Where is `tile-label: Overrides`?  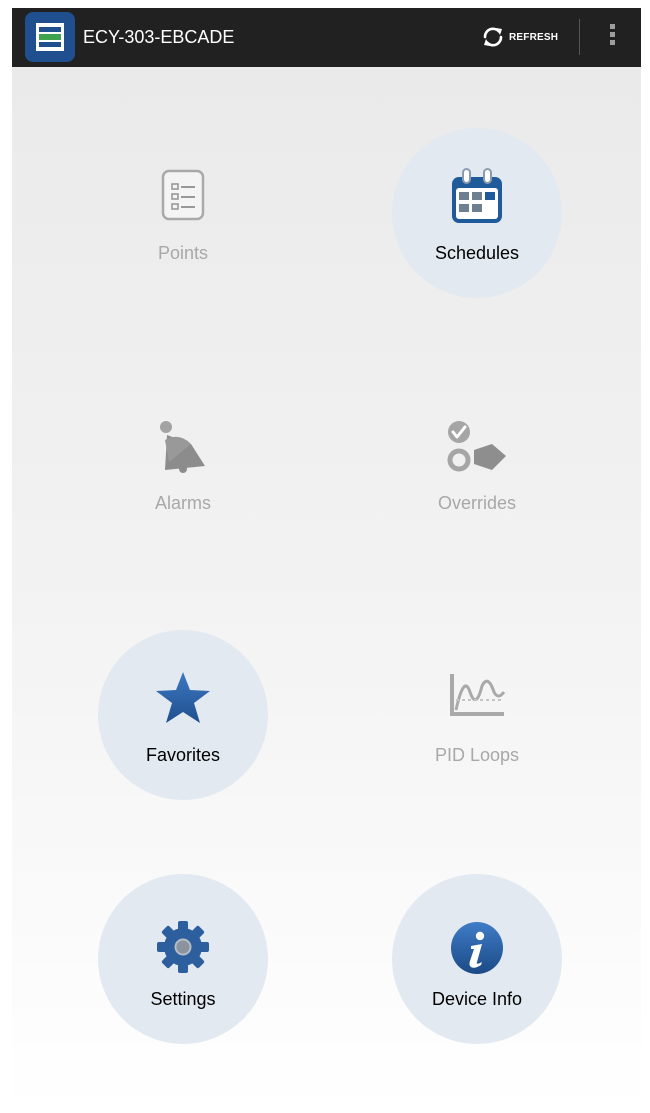 tile-label: Overrides is located at coordinates (477, 503).